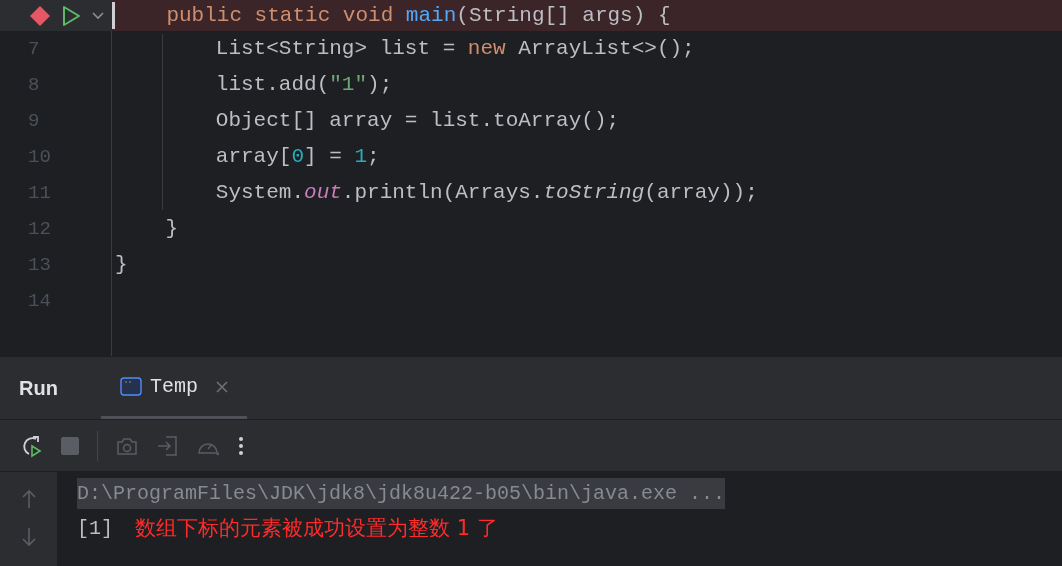 The width and height of the screenshot is (1062, 566). What do you see at coordinates (241, 445) in the screenshot?
I see `more-icon` at bounding box center [241, 445].